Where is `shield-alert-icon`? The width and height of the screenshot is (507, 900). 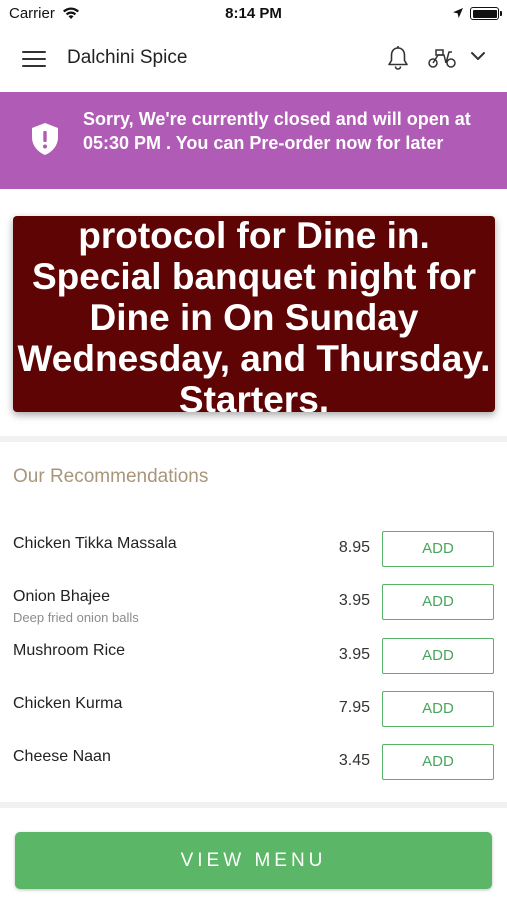 shield-alert-icon is located at coordinates (45, 139).